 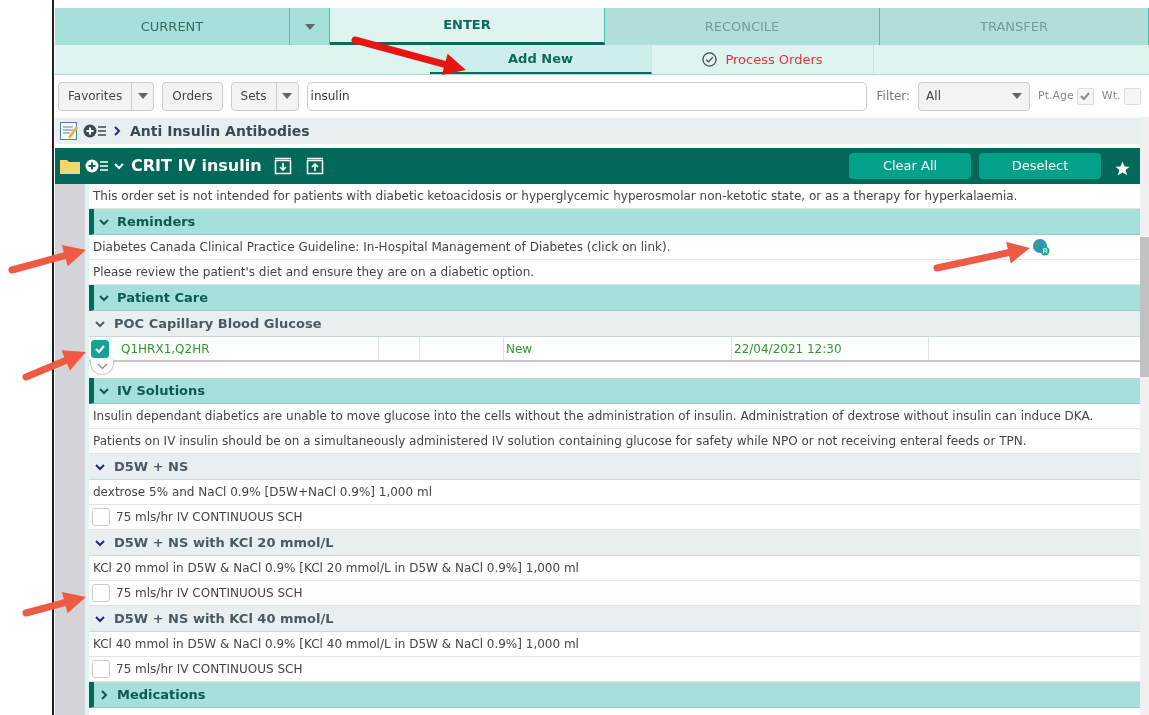 I want to click on filter-label: Filter:, so click(x=893, y=96).